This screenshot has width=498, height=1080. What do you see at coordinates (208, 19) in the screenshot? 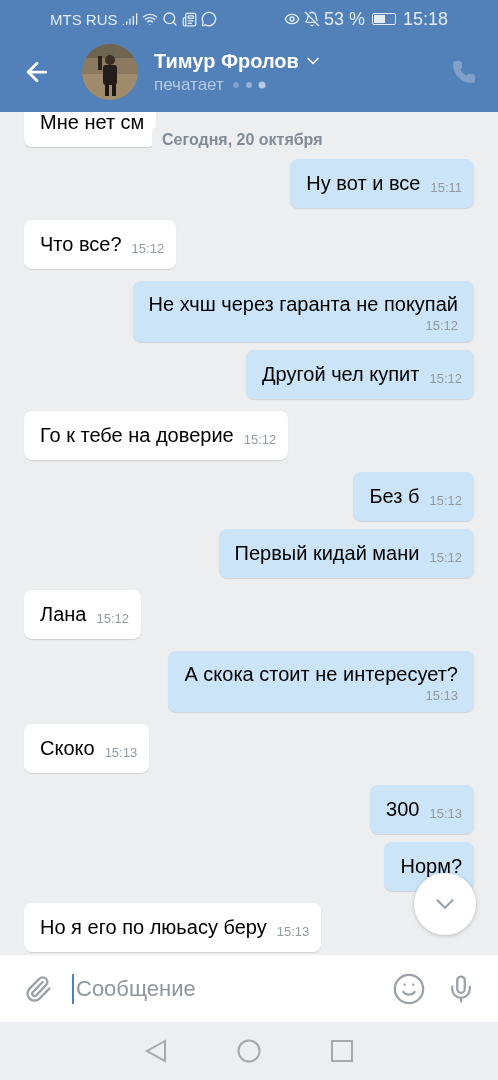
I see `chat-icon` at bounding box center [208, 19].